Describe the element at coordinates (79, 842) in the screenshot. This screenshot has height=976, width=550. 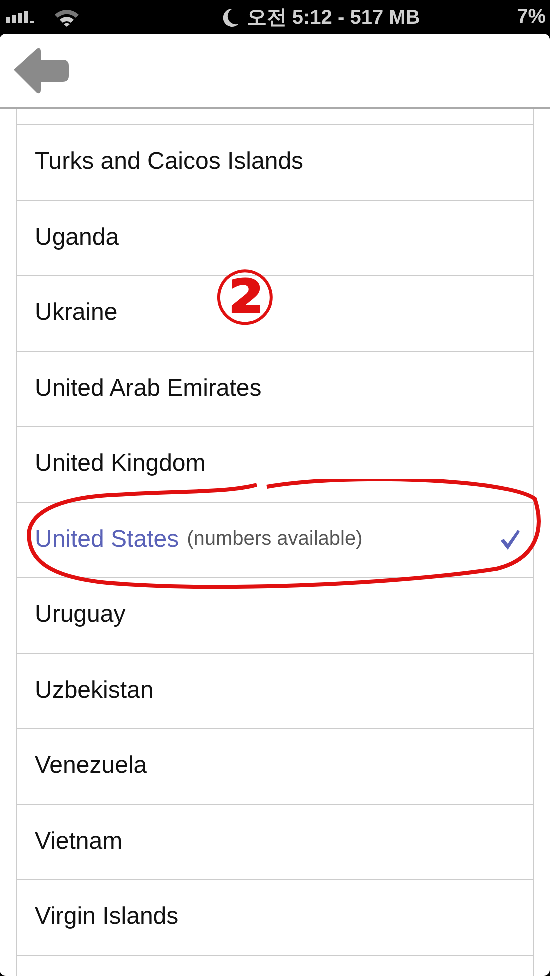
I see `country-name: Vietnam` at that location.